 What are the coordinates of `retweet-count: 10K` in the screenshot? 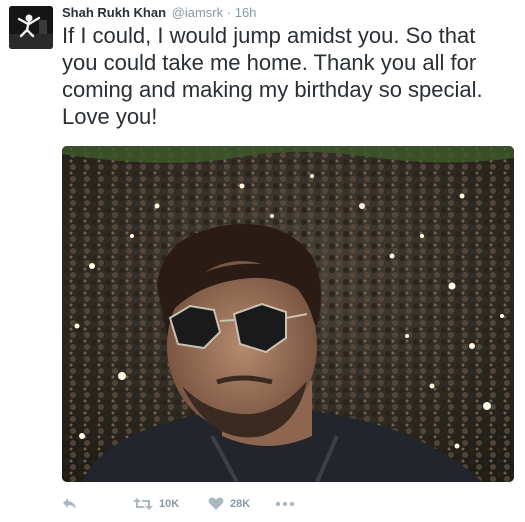 It's located at (169, 504).